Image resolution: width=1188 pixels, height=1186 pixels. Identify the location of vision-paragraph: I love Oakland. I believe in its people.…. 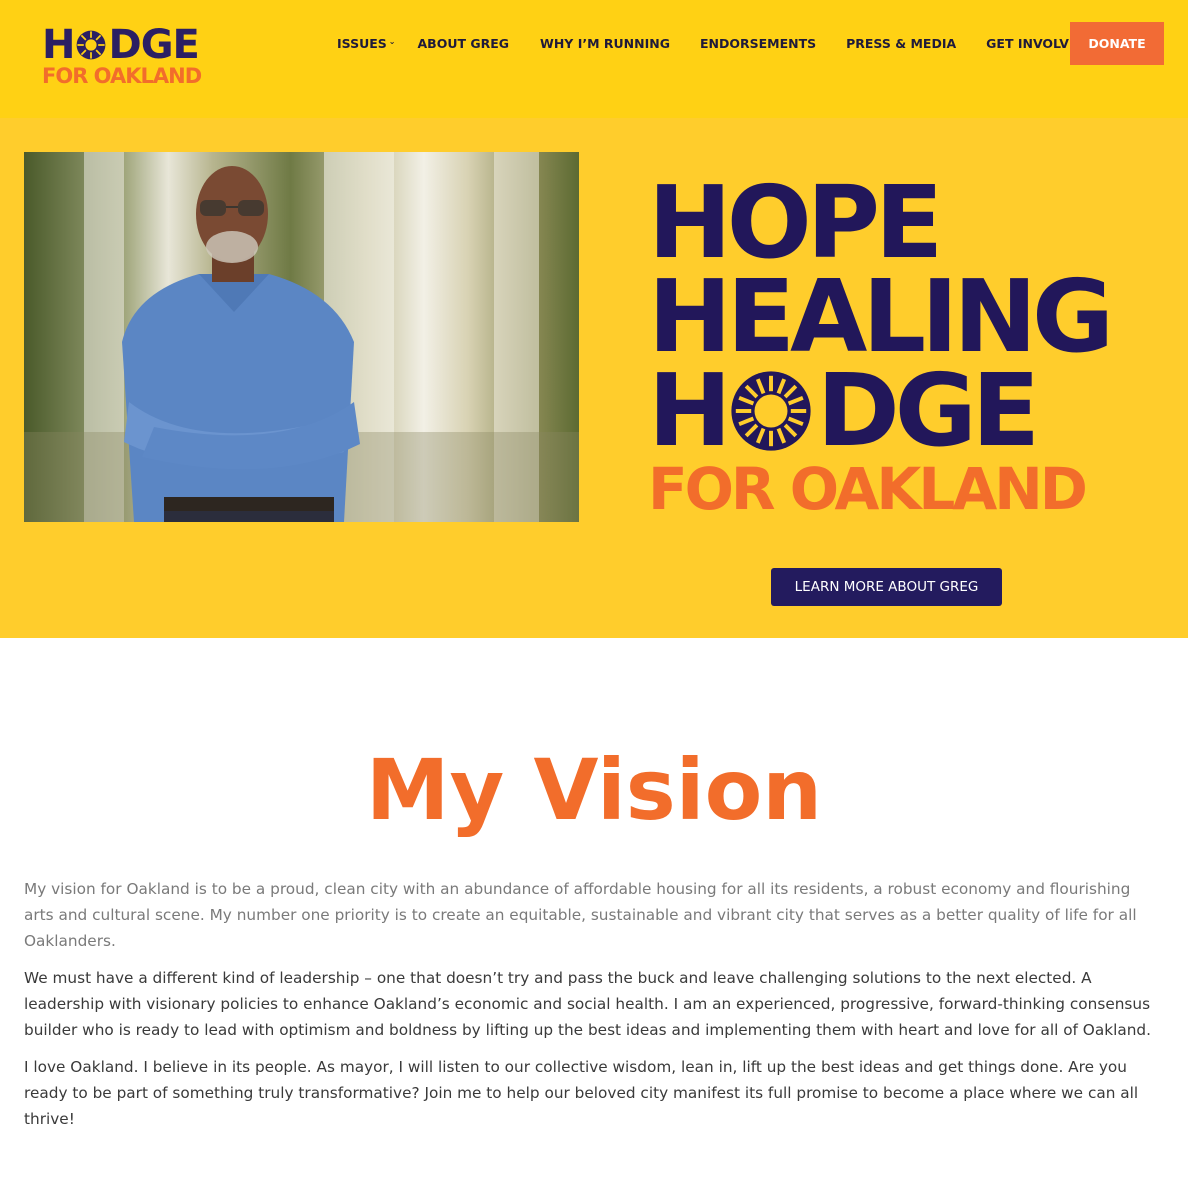
(581, 1093).